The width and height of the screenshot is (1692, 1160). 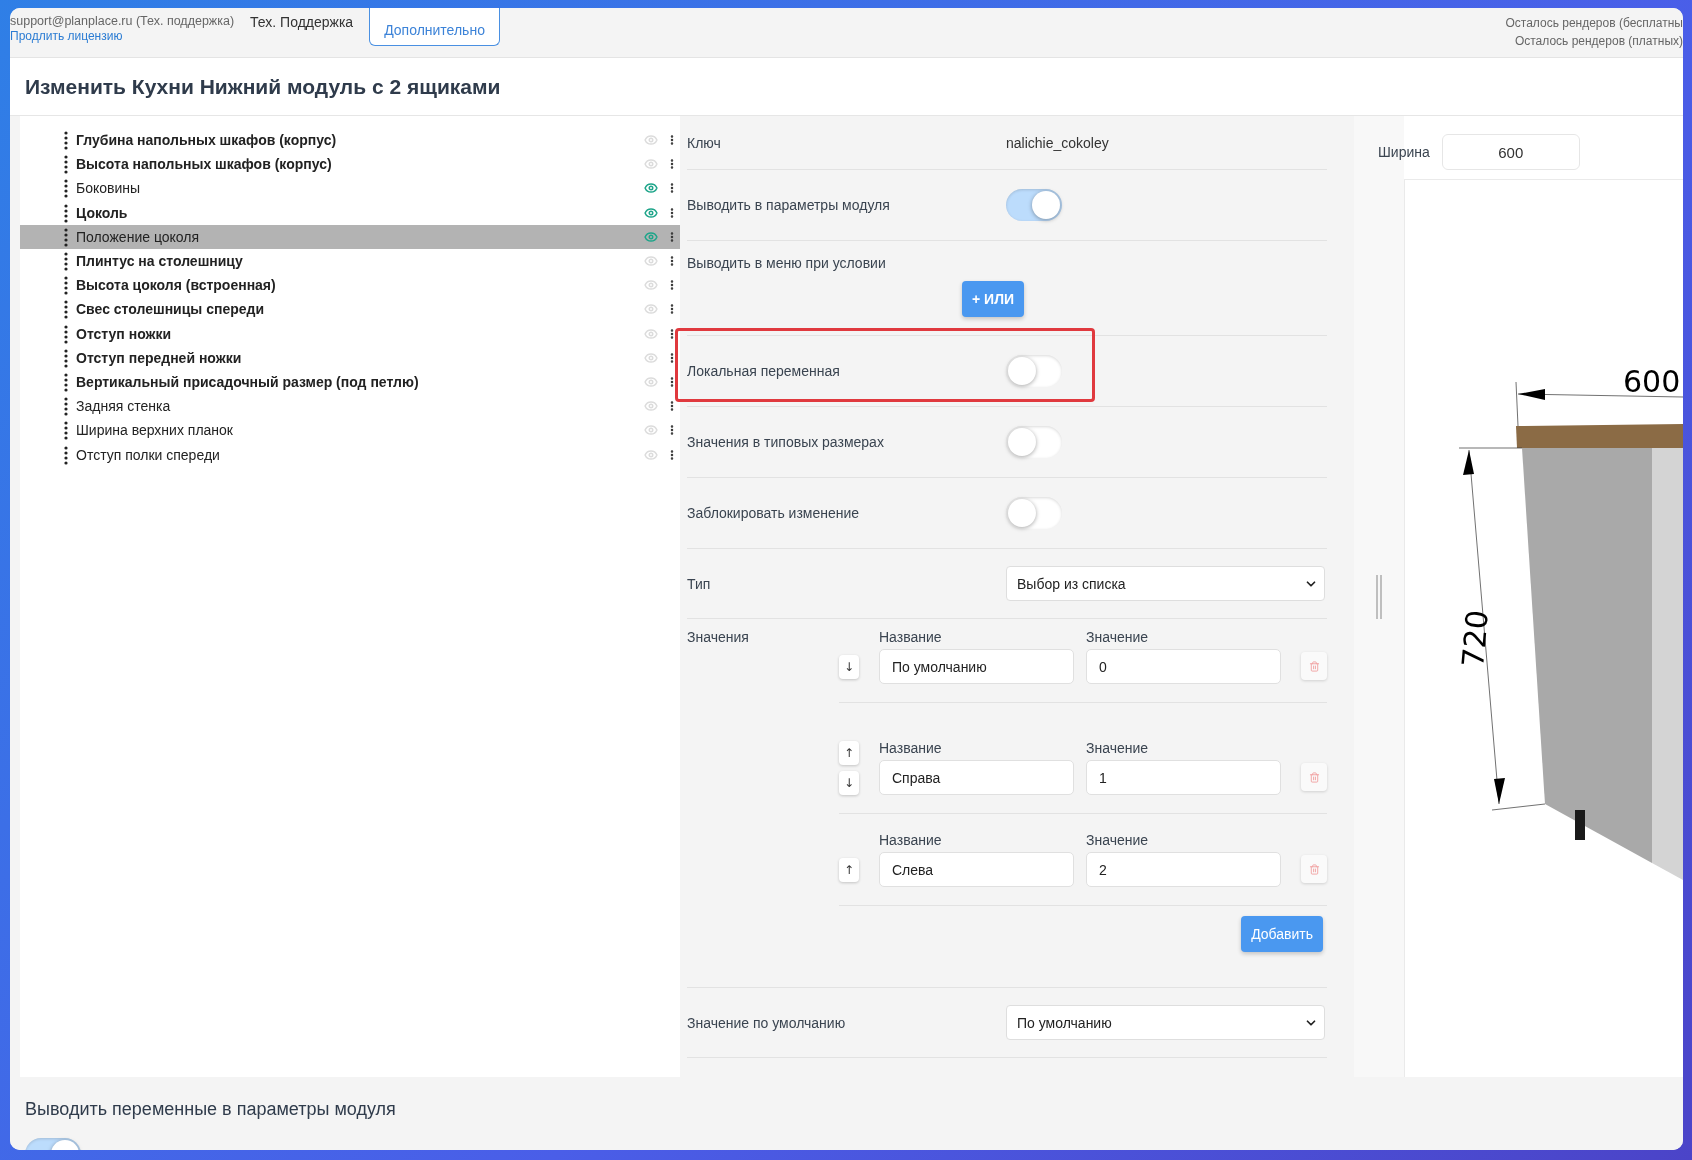 What do you see at coordinates (1652, 381) in the screenshot?
I see `dimension-label: 600` at bounding box center [1652, 381].